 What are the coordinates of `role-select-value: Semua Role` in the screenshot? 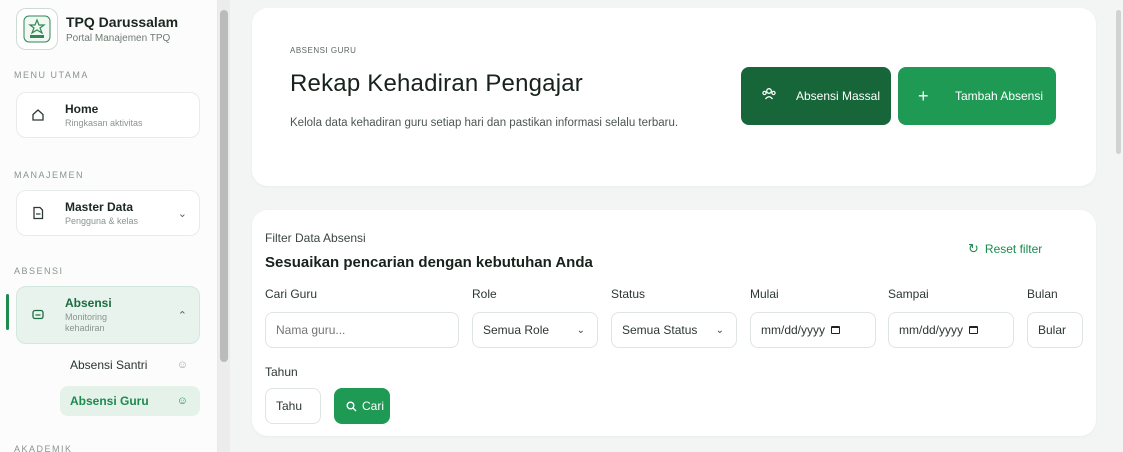 It's located at (516, 330).